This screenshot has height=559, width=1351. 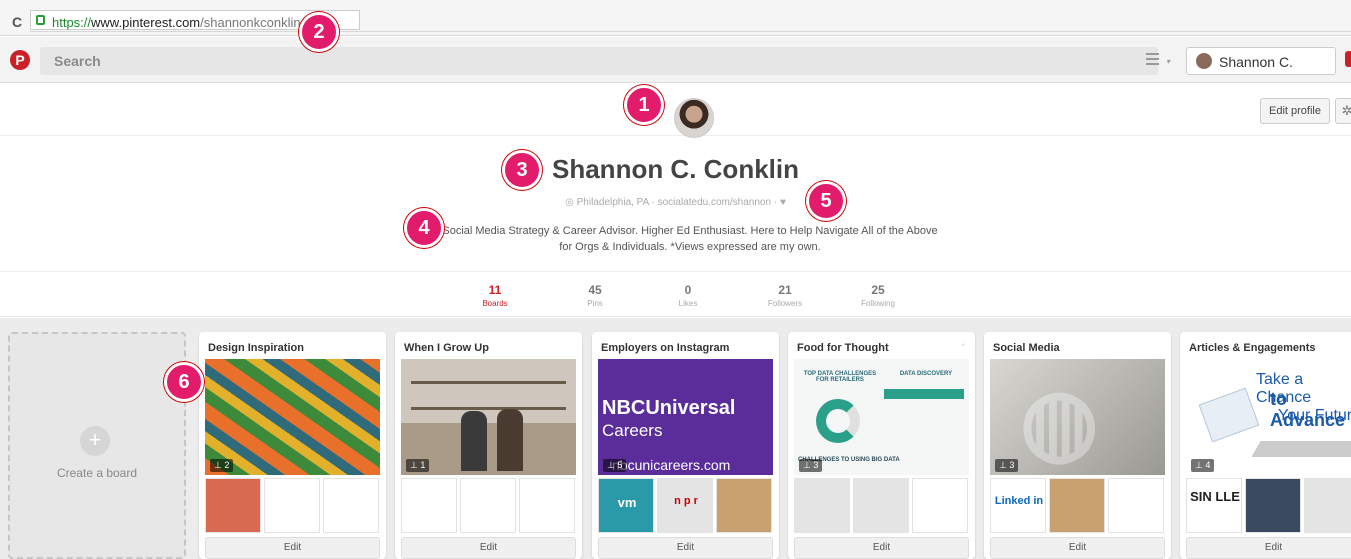 I want to click on pin-count-value: 1, so click(x=423, y=465).